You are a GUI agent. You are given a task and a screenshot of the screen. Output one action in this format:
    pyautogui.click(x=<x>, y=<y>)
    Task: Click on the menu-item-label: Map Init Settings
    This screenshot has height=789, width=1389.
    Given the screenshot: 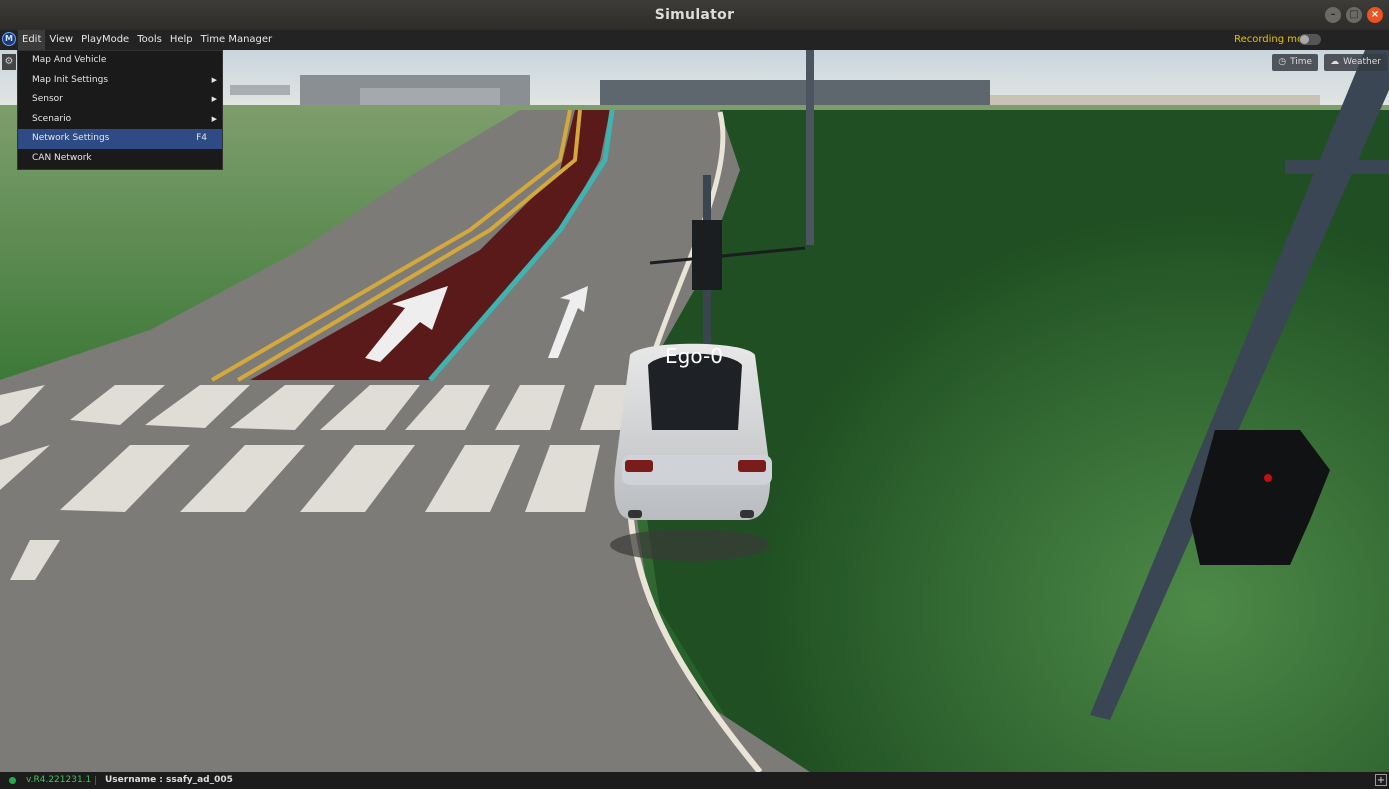 What is the action you would take?
    pyautogui.click(x=70, y=79)
    